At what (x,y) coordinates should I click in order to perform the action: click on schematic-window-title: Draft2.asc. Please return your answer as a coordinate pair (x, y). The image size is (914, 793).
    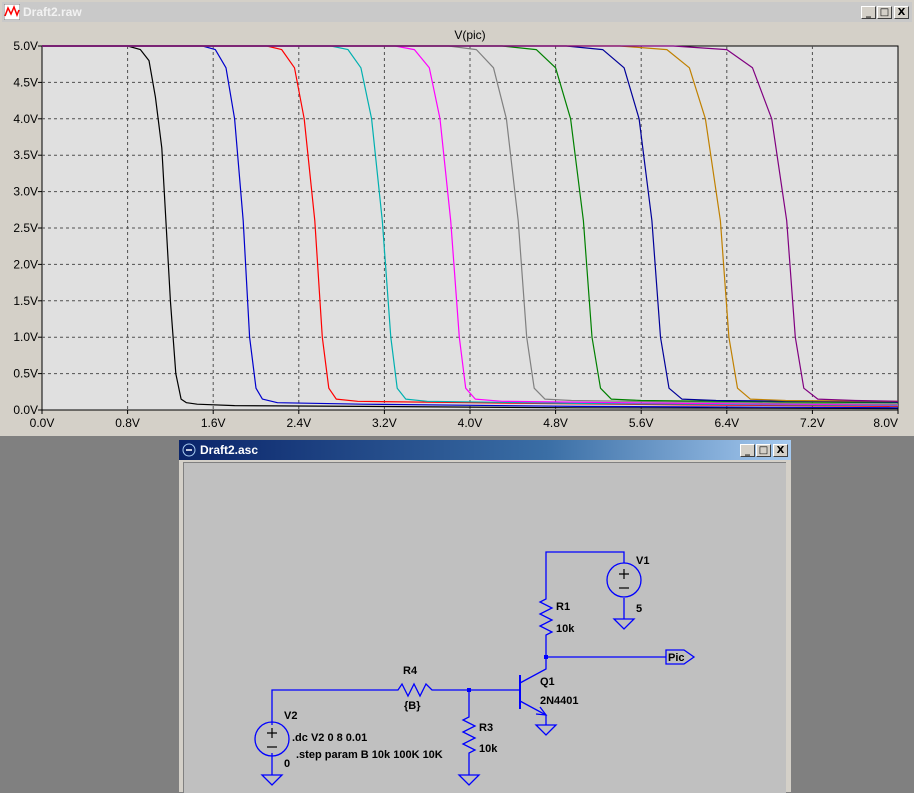
    Looking at the image, I should click on (229, 450).